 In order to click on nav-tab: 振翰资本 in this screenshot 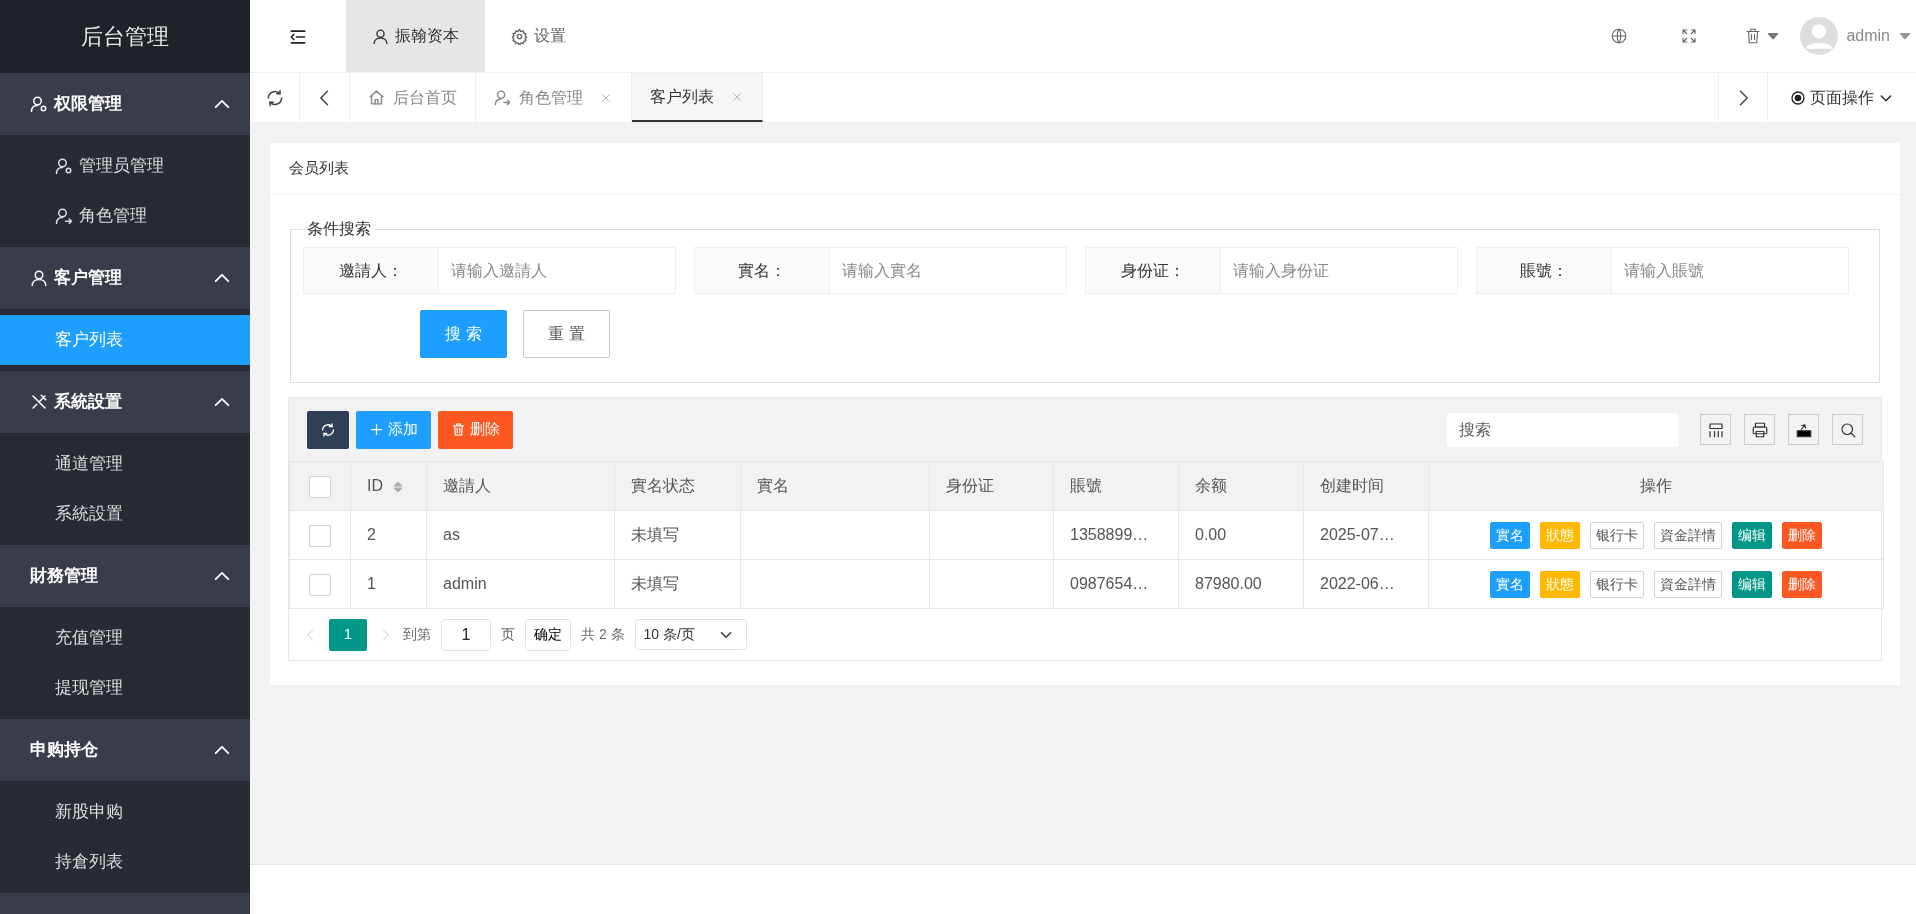, I will do `click(415, 36)`.